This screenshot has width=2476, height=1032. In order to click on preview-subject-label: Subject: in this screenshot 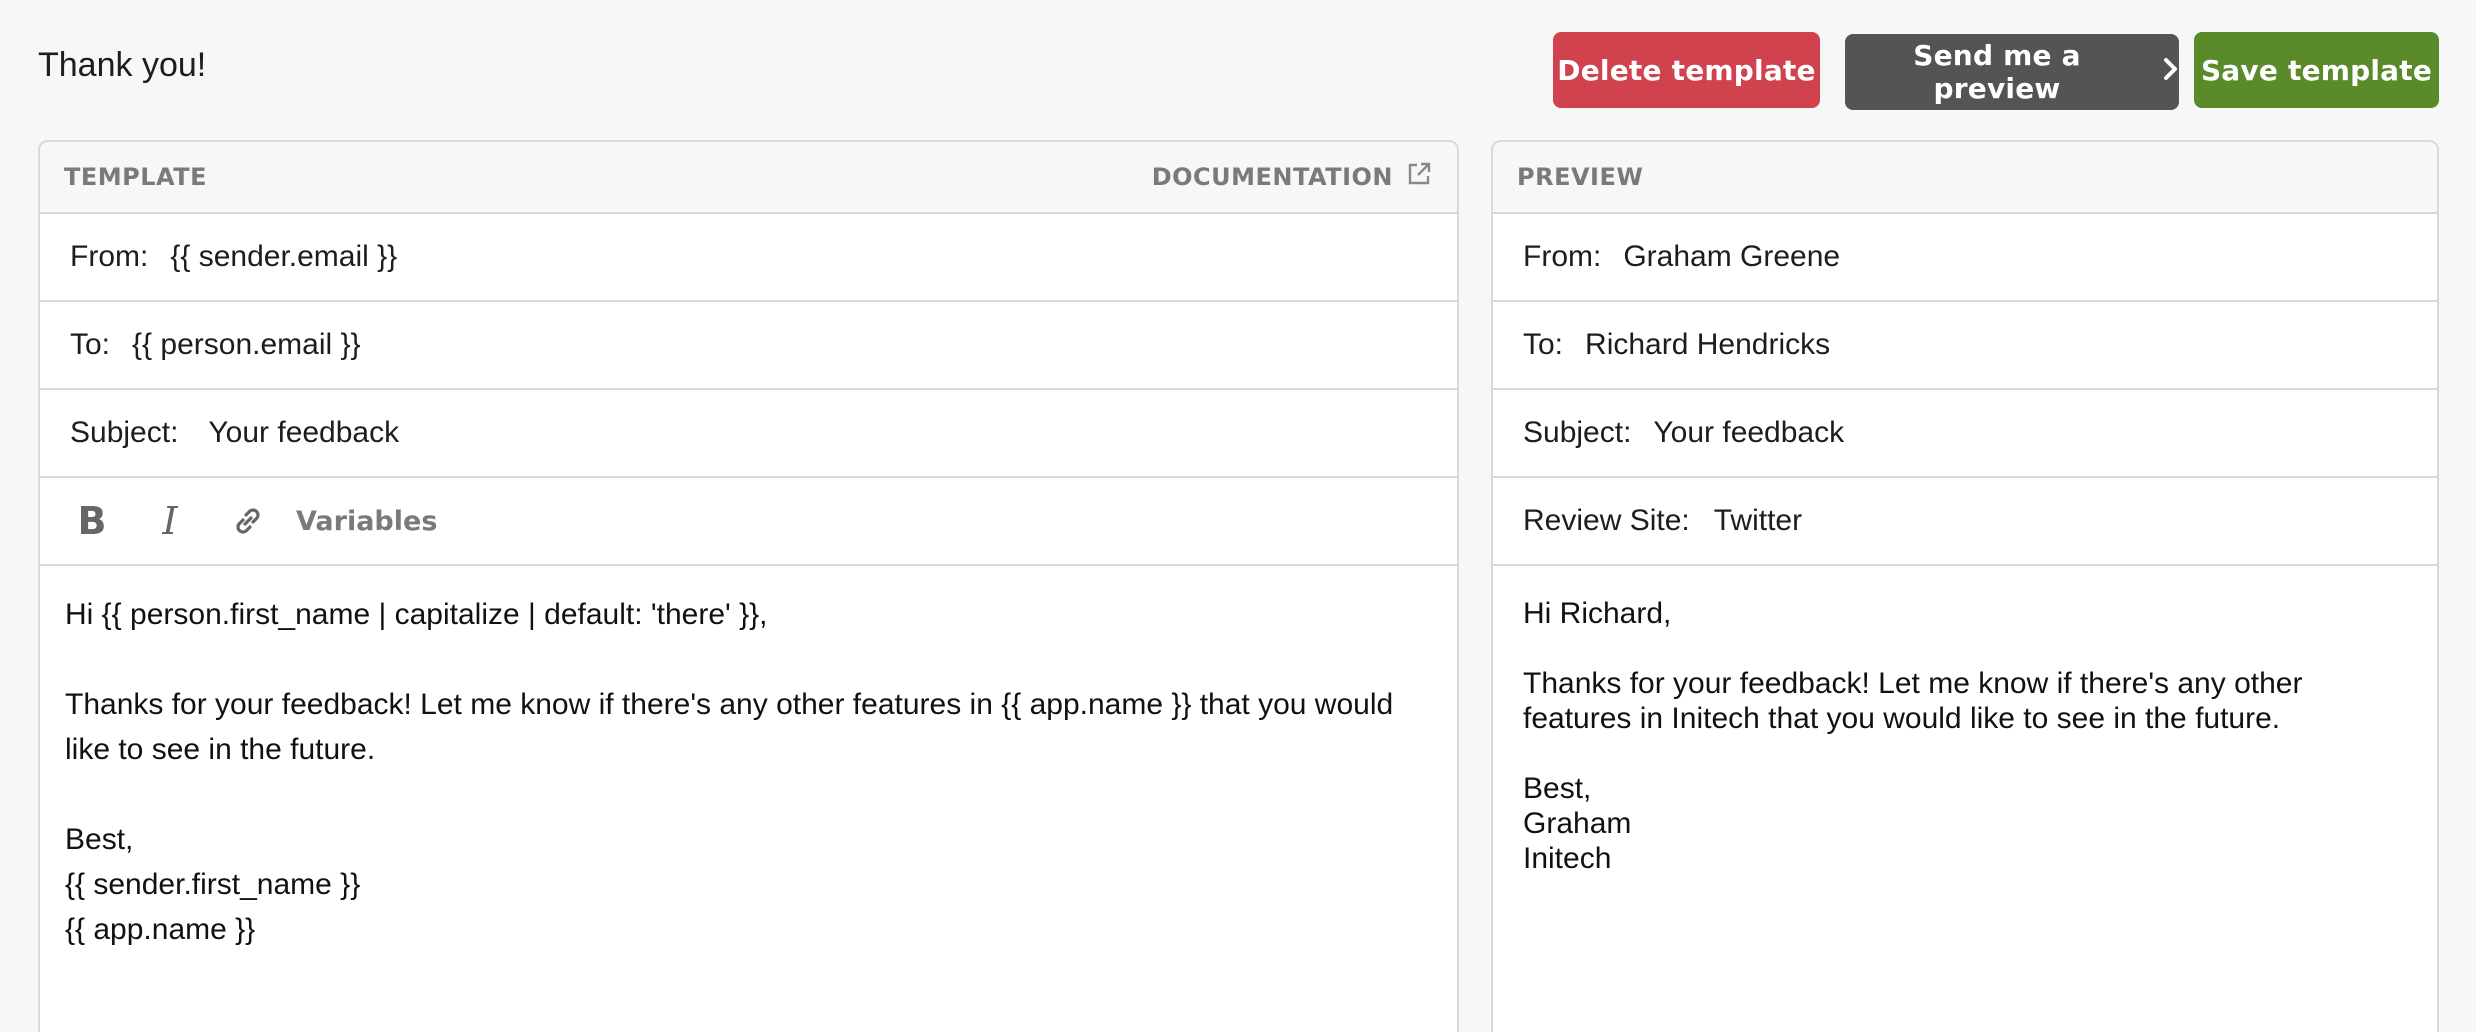, I will do `click(1577, 432)`.